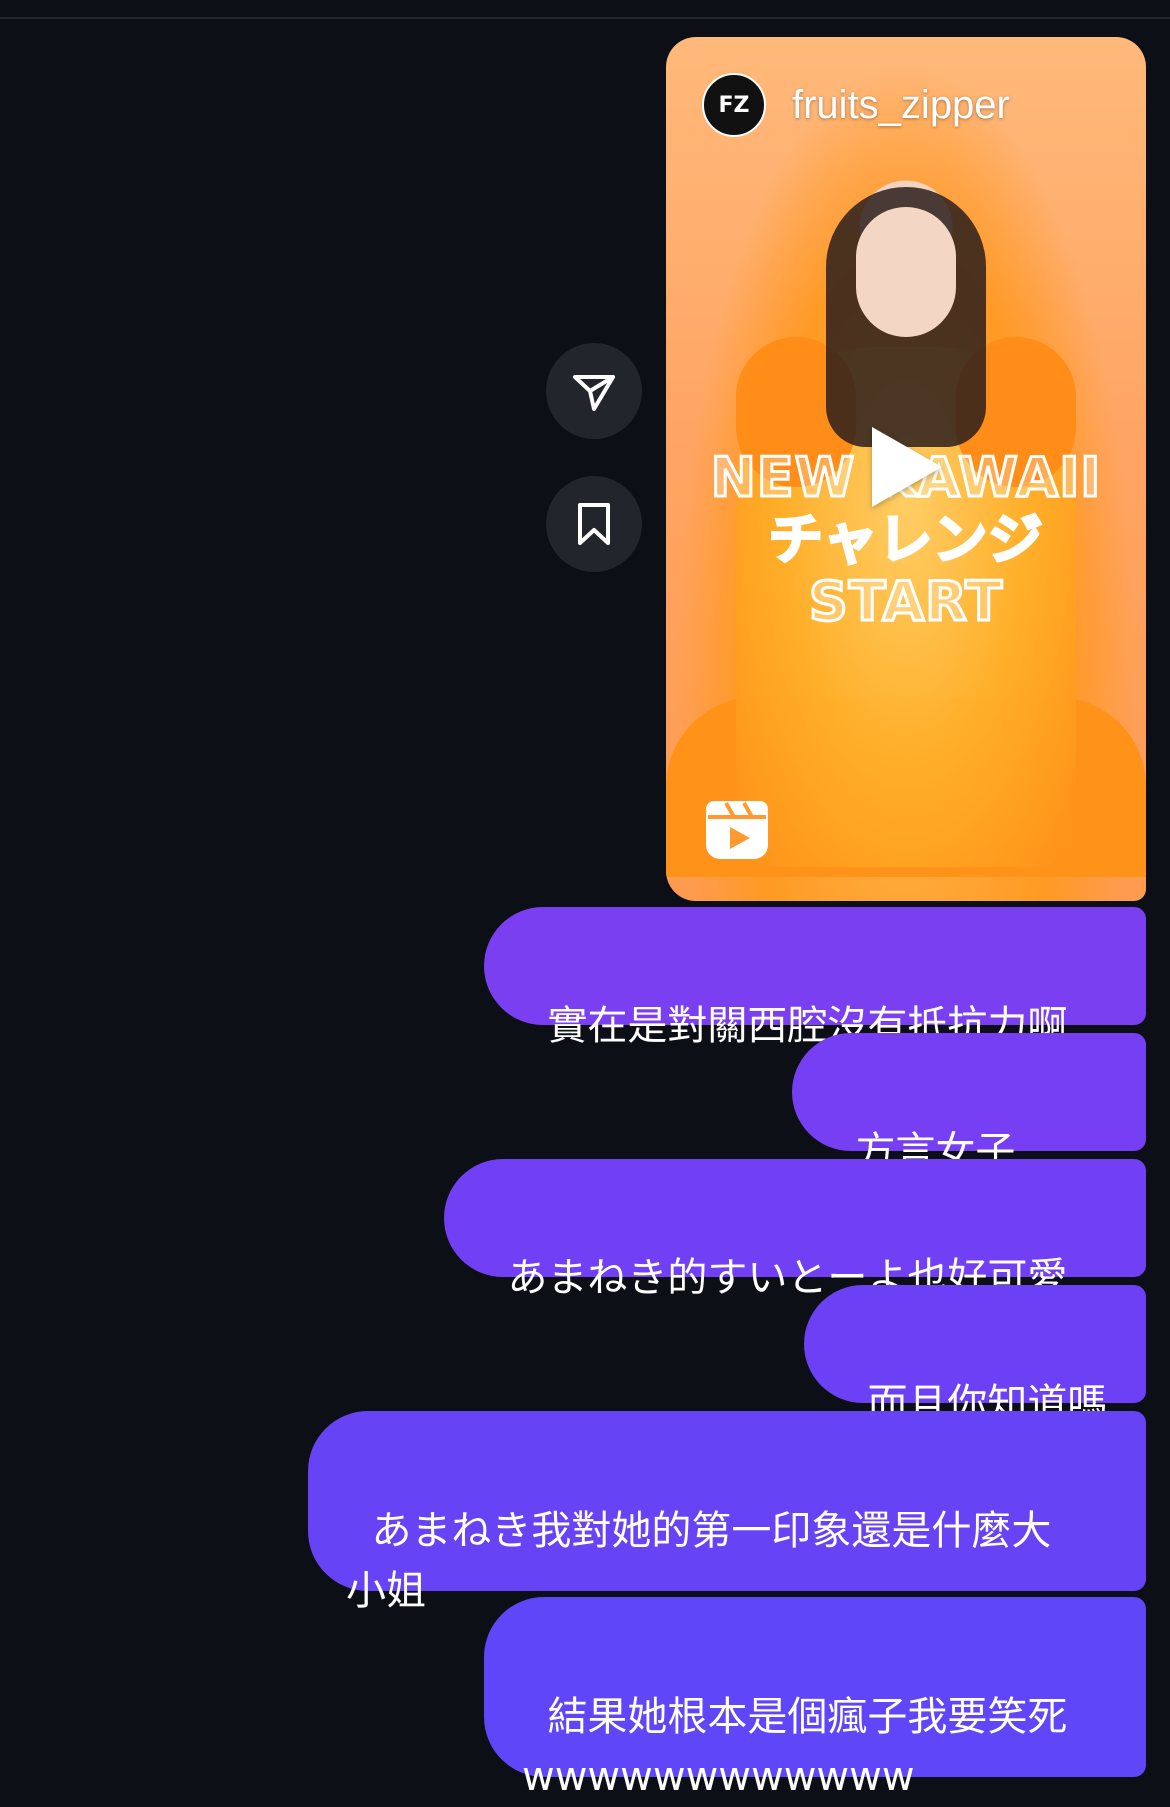 This screenshot has height=1807, width=1170. What do you see at coordinates (815, 978) in the screenshot?
I see `message-bubble: 實在是對關西腔沒有抵抗力啊` at bounding box center [815, 978].